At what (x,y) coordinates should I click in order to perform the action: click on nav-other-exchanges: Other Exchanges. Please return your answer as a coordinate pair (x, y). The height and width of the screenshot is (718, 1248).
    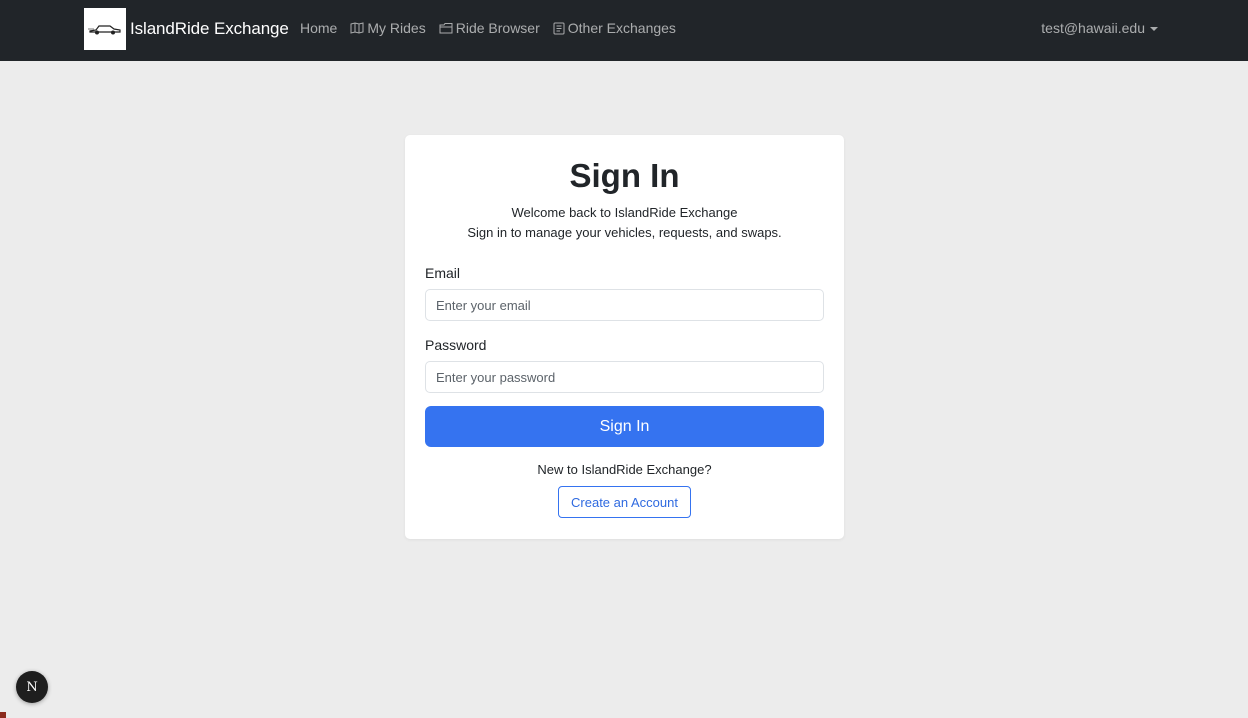
    Looking at the image, I should click on (614, 28).